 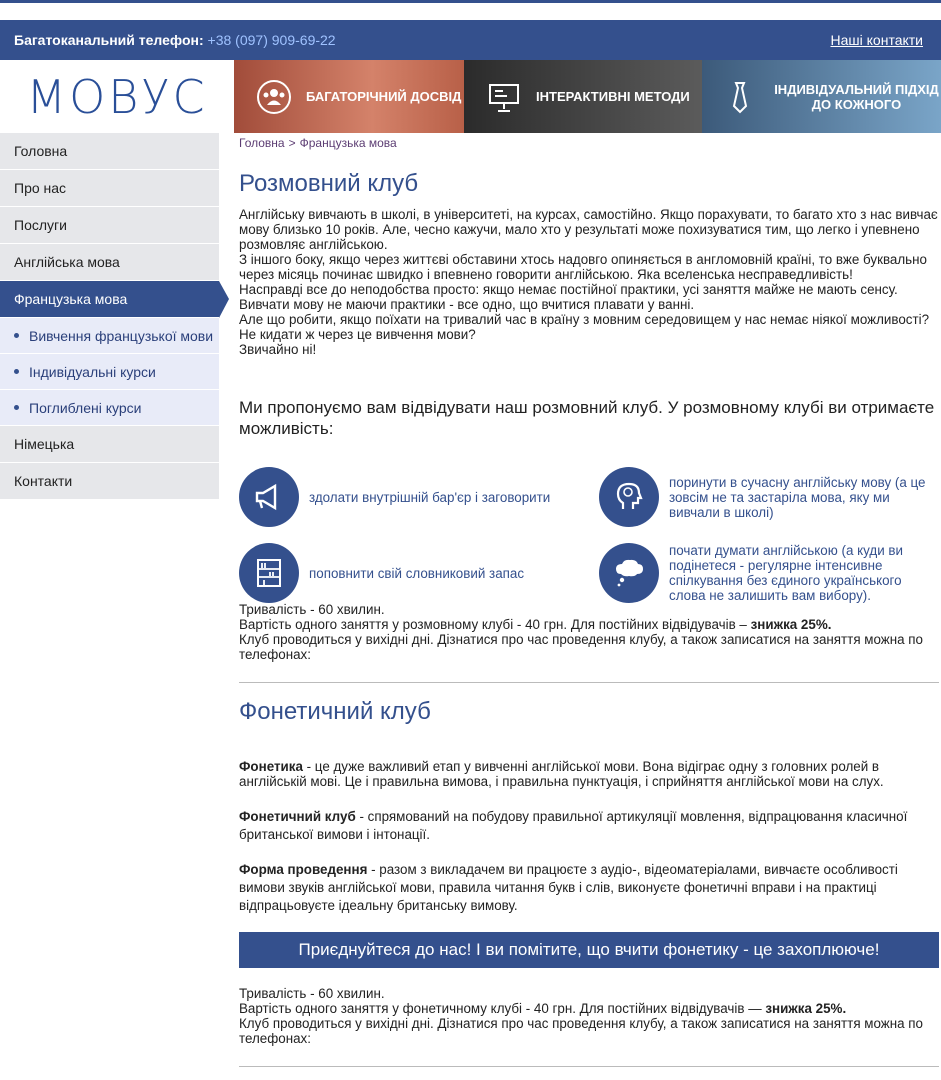 I want to click on club2-duration: Тривалість - 60 хвилин., so click(x=312, y=993).